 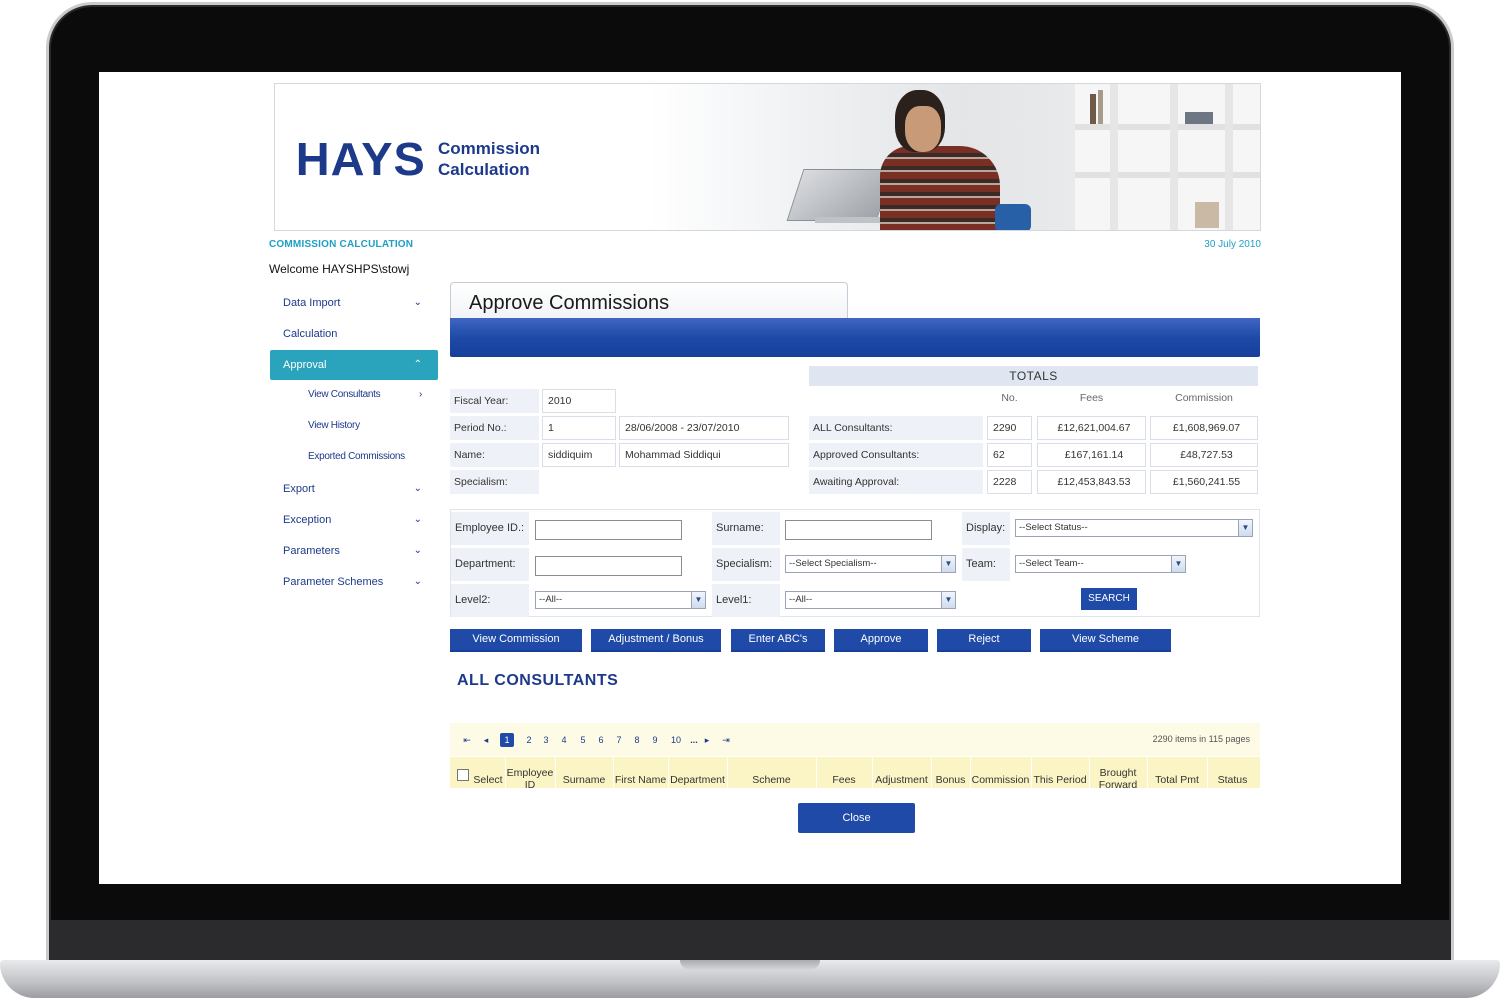 What do you see at coordinates (467, 740) in the screenshot?
I see `first-page-icon: ⇤` at bounding box center [467, 740].